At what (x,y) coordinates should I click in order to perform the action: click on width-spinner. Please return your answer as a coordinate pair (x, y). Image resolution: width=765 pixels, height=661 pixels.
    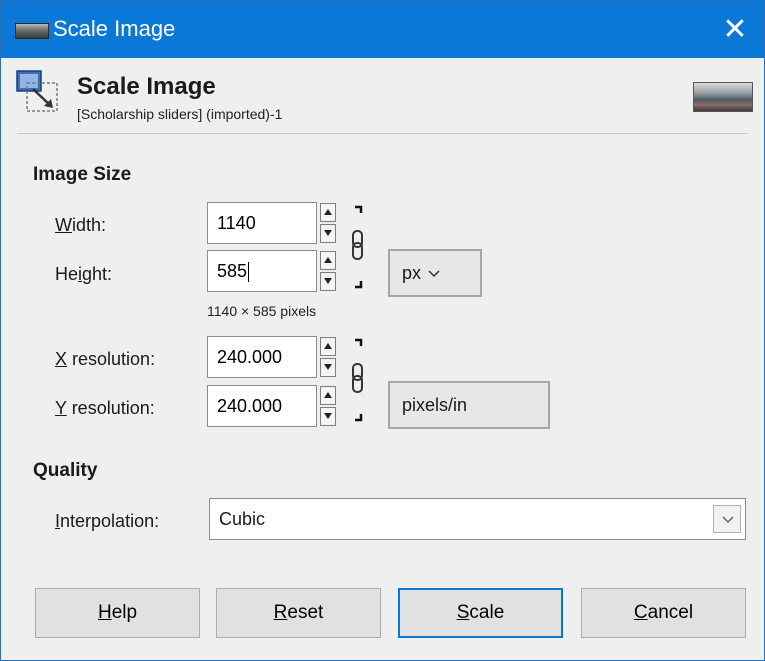
    Looking at the image, I should click on (328, 223).